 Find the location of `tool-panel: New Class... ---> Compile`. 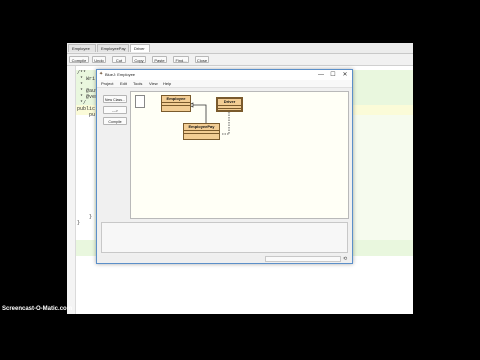

tool-panel: New Class... ---> Compile is located at coordinates (115, 155).